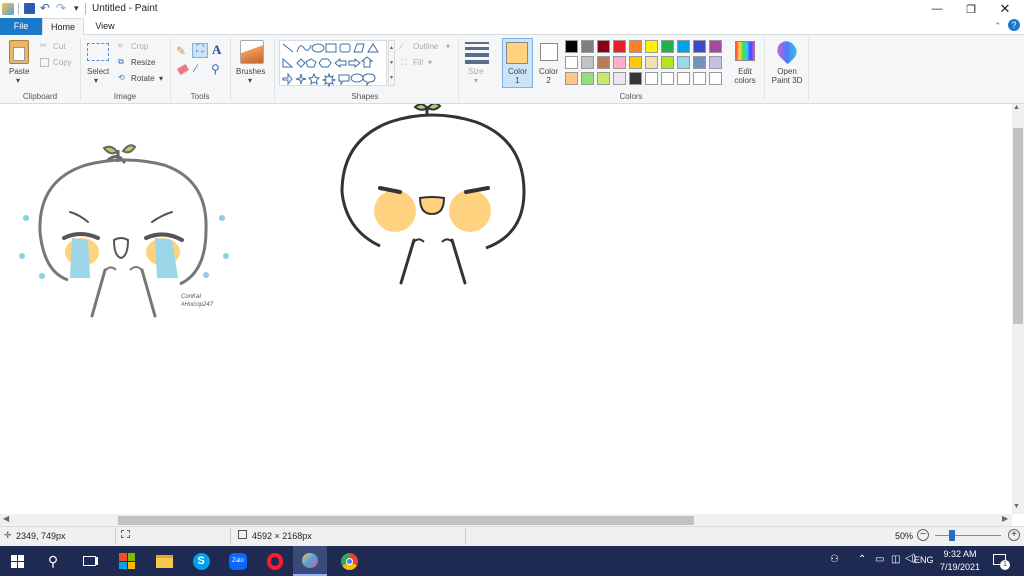 This screenshot has width=1024, height=576. I want to click on crop-button: Crop, so click(139, 46).